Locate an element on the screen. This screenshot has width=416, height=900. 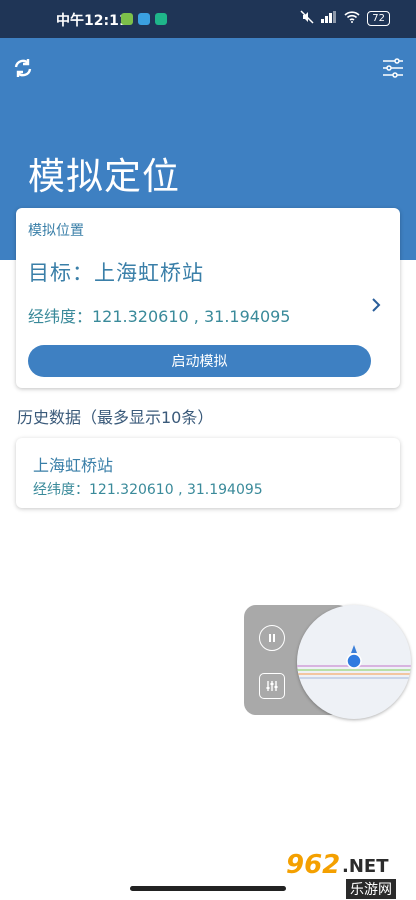
wifi-icon is located at coordinates (352, 18).